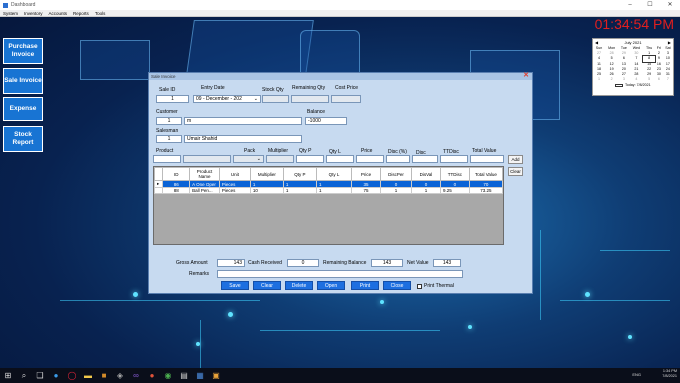  What do you see at coordinates (397, 285) in the screenshot?
I see `close-button: Close` at bounding box center [397, 285].